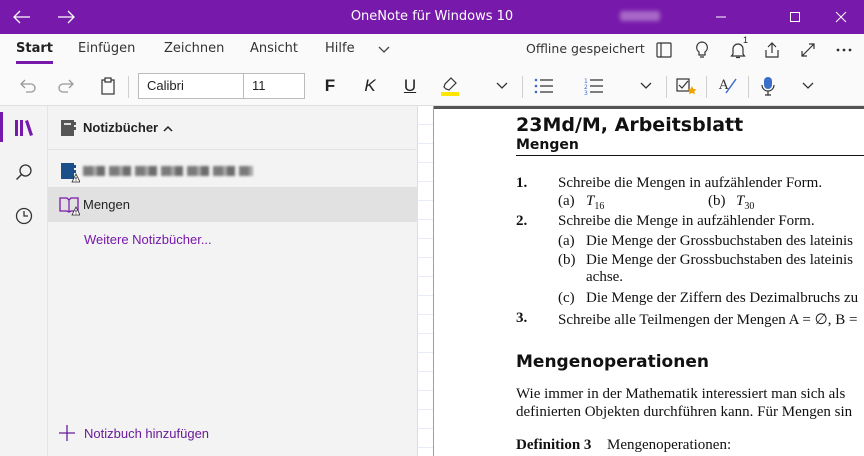  I want to click on more-options-button, so click(844, 50).